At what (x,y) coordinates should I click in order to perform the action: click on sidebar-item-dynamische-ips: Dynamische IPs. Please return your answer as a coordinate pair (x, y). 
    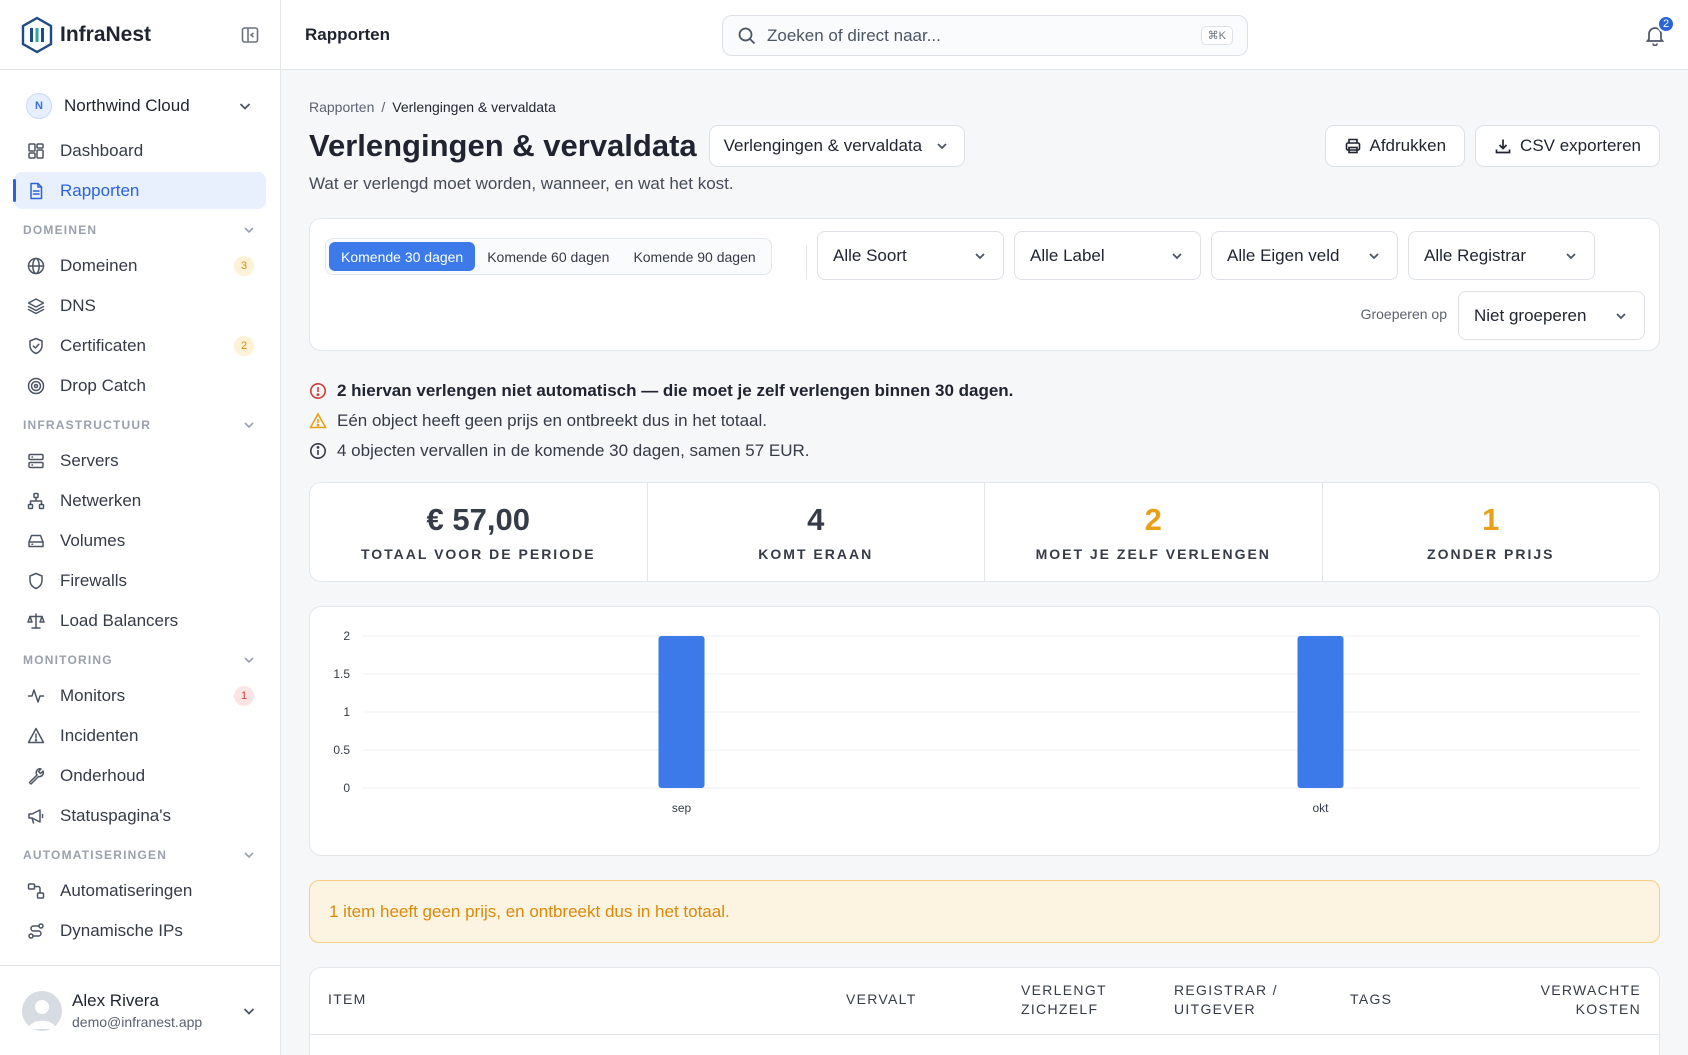
    Looking at the image, I should click on (140, 930).